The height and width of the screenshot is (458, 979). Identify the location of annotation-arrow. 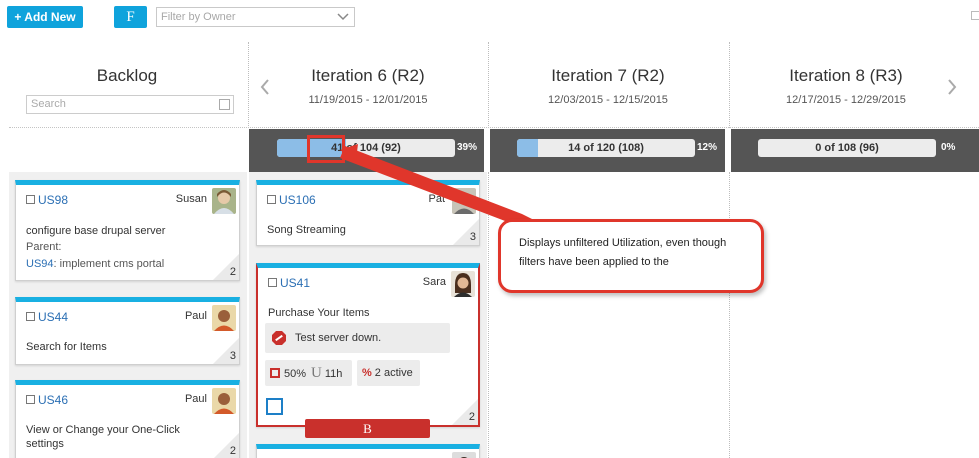
(438, 185).